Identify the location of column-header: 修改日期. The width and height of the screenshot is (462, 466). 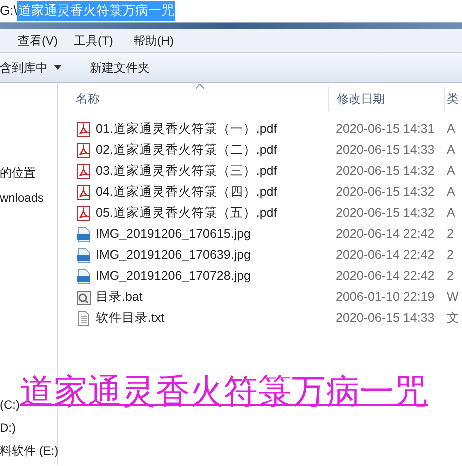
(386, 99).